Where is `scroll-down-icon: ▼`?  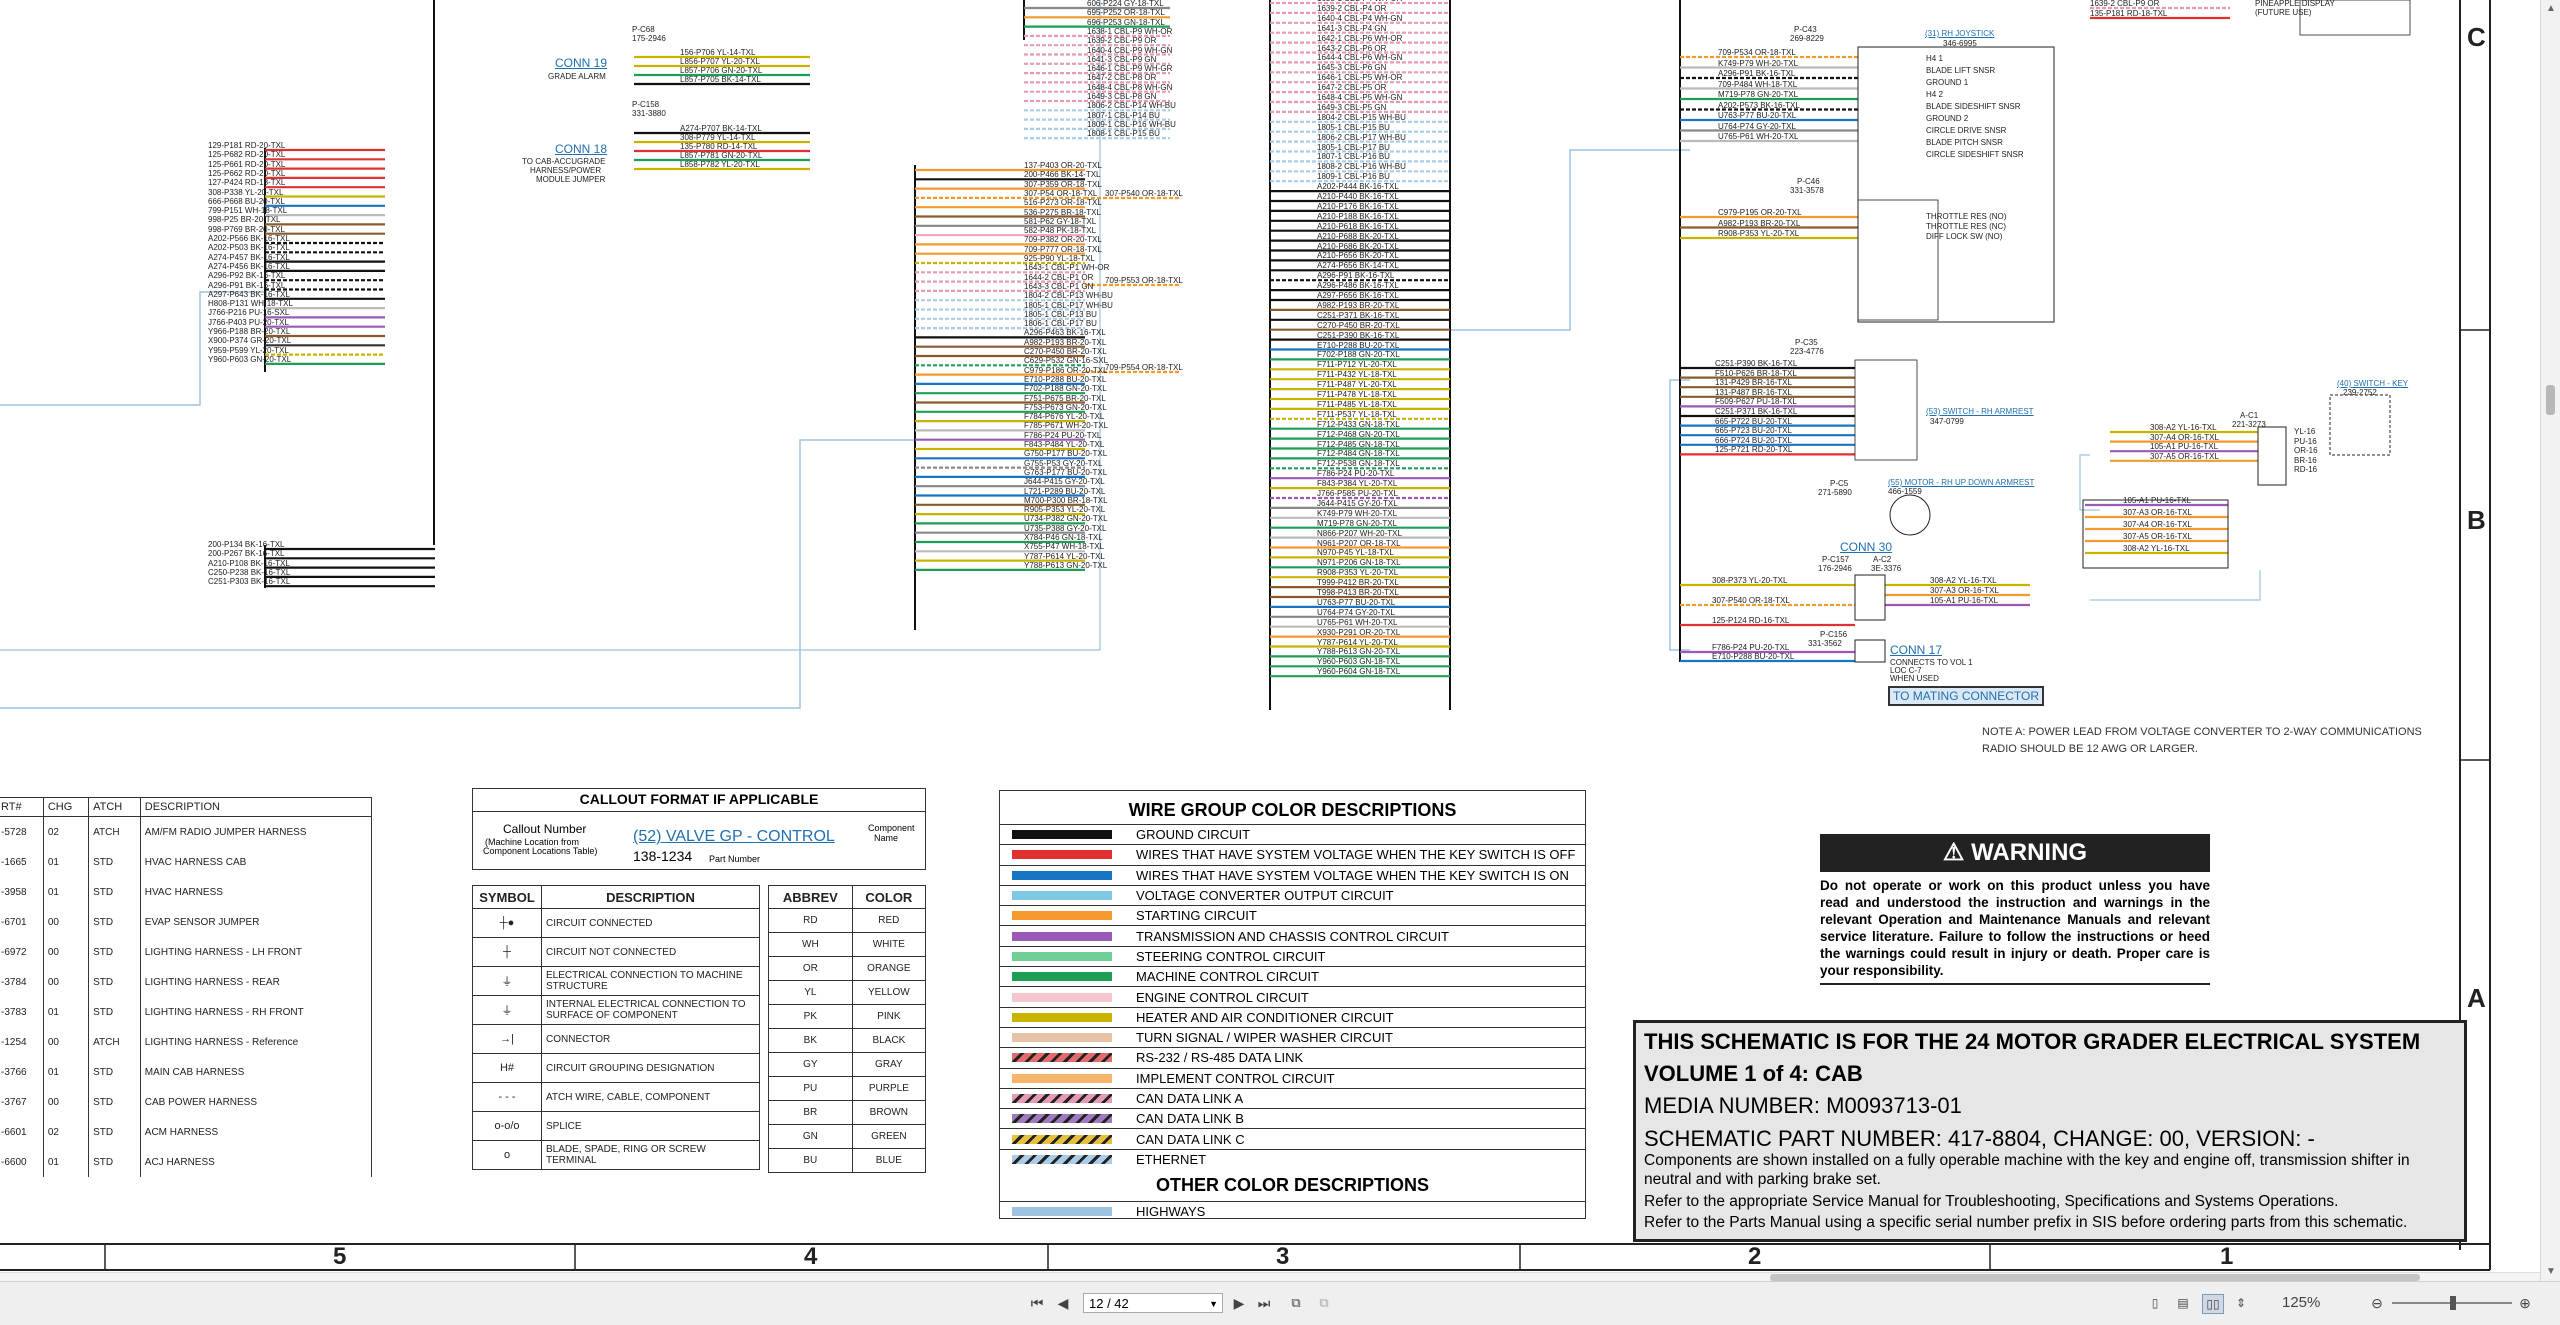
scroll-down-icon: ▼ is located at coordinates (2550, 1272).